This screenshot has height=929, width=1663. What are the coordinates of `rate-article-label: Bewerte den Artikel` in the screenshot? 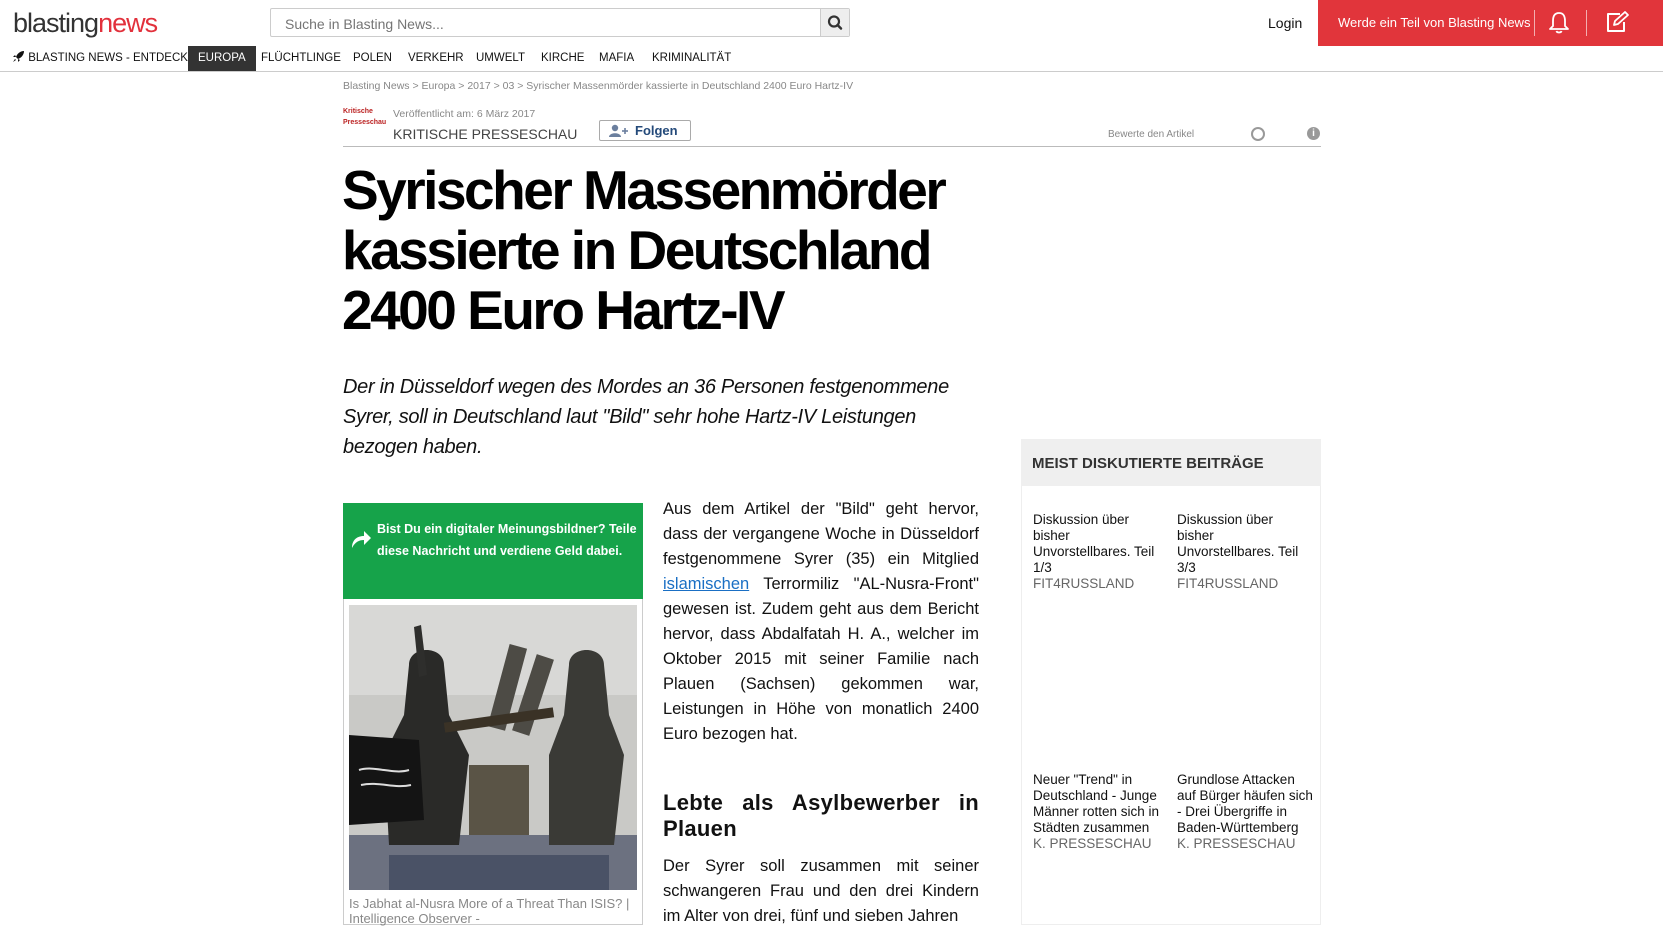 It's located at (1151, 134).